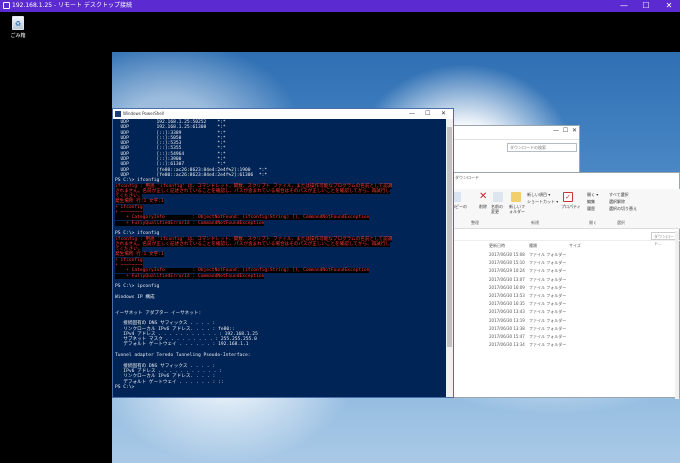 Image resolution: width=680 pixels, height=463 pixels. What do you see at coordinates (449, 237) in the screenshot?
I see `scroll-thumb` at bounding box center [449, 237].